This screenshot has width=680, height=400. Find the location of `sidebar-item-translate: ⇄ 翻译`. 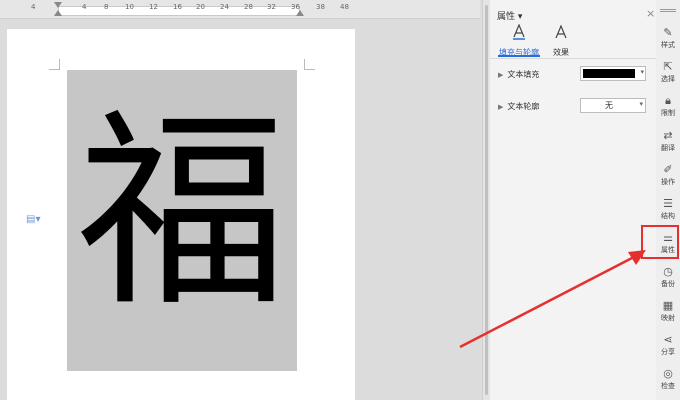

sidebar-item-translate: ⇄ 翻译 is located at coordinates (668, 141).